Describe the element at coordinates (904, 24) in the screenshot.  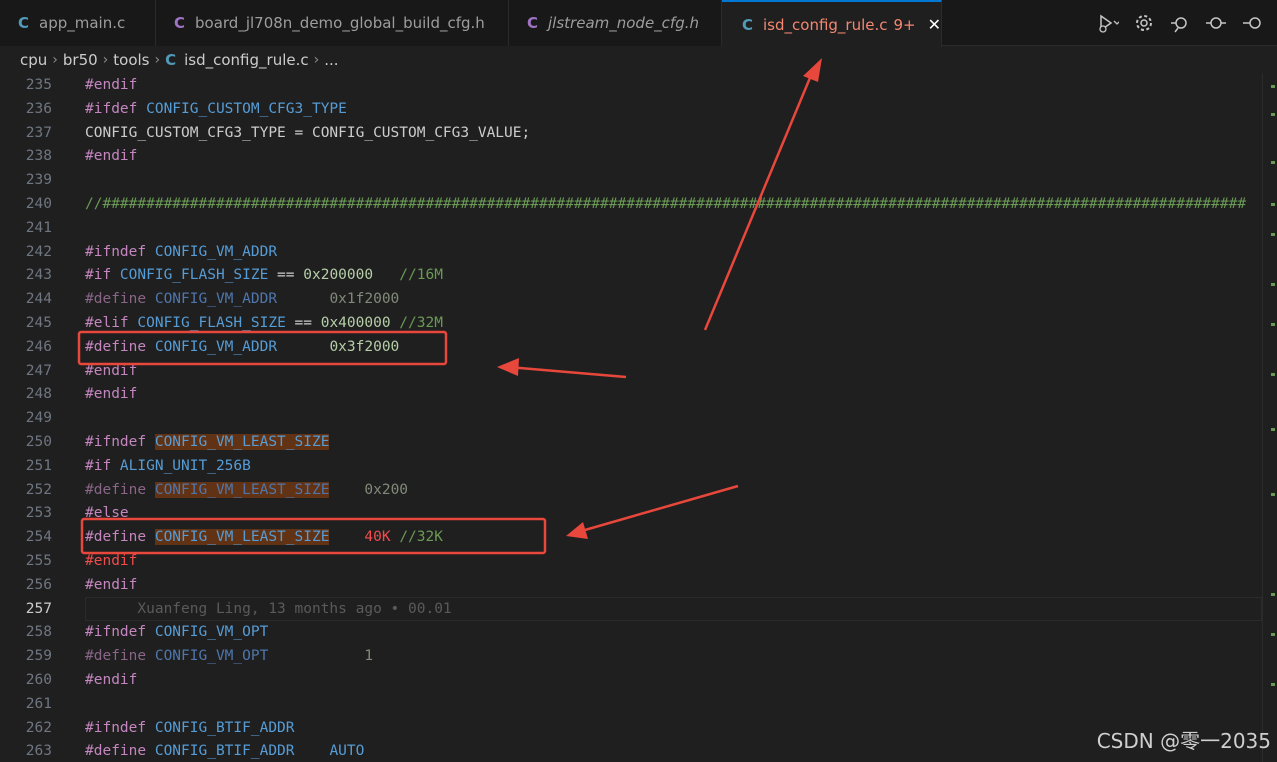
I see `problems-badge: 9+` at that location.